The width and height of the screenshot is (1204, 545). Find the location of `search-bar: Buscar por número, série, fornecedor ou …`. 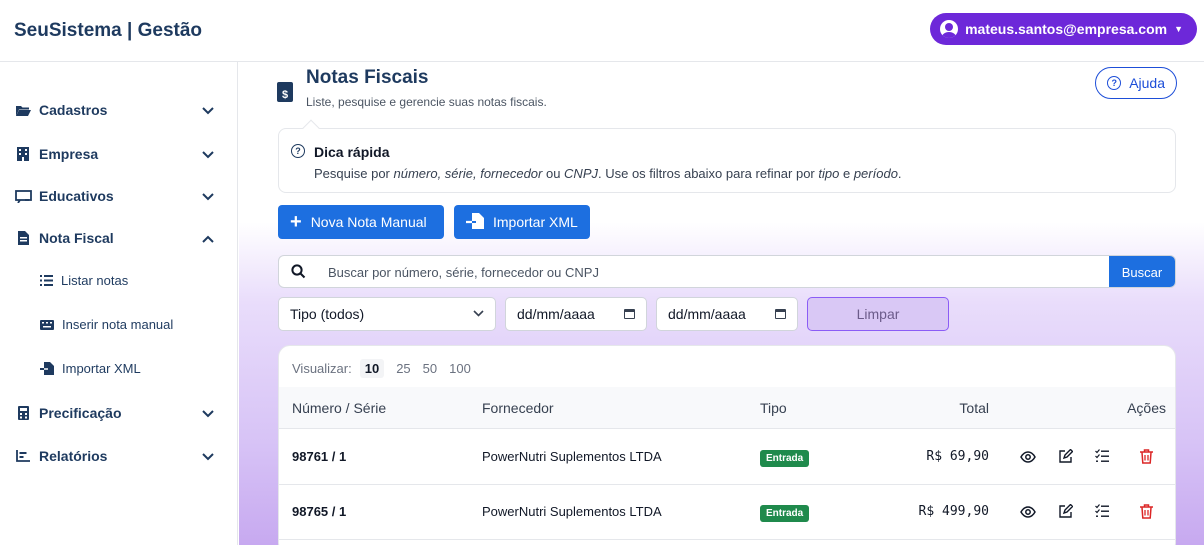

search-bar: Buscar por número, série, fornecedor ou … is located at coordinates (727, 271).